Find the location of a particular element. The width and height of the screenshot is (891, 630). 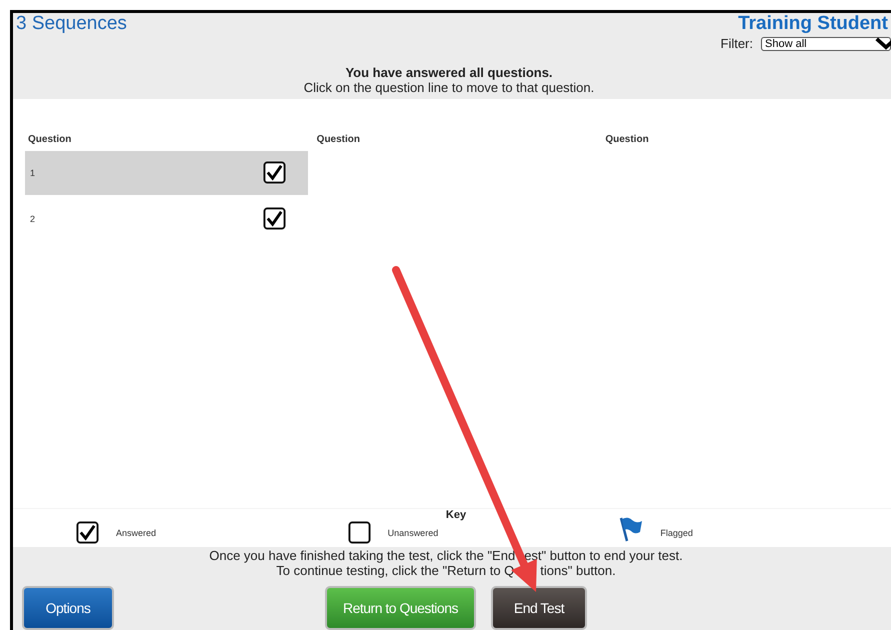

key-label: Answered is located at coordinates (136, 533).